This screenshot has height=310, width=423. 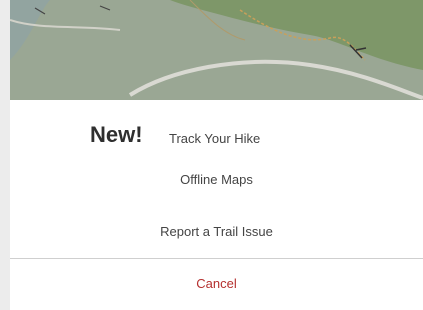 I want to click on cancel-label: Cancel, so click(x=216, y=283).